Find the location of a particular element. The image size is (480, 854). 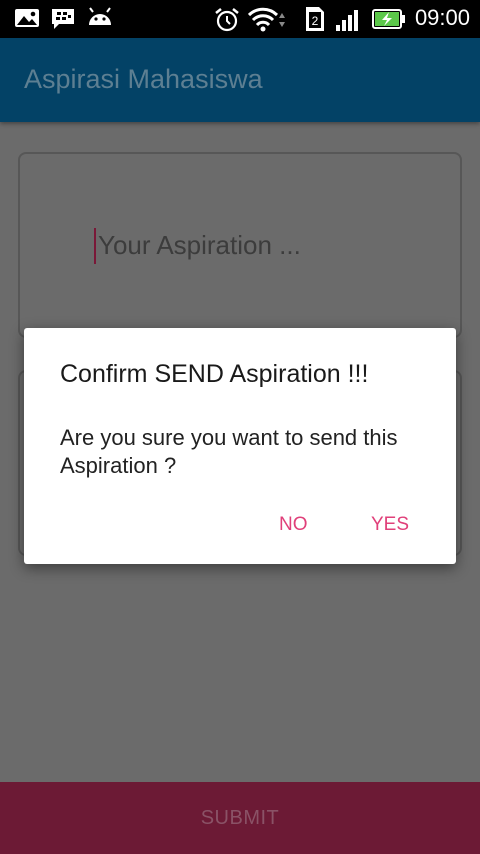

signal-icon is located at coordinates (348, 22).